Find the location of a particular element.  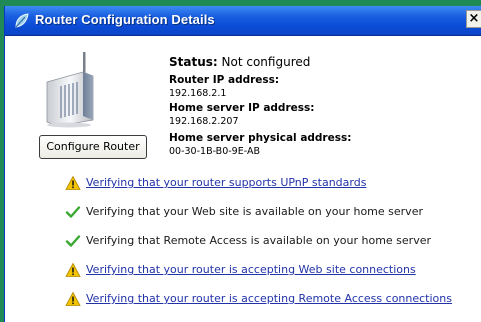

status-value: Not configured is located at coordinates (266, 62).